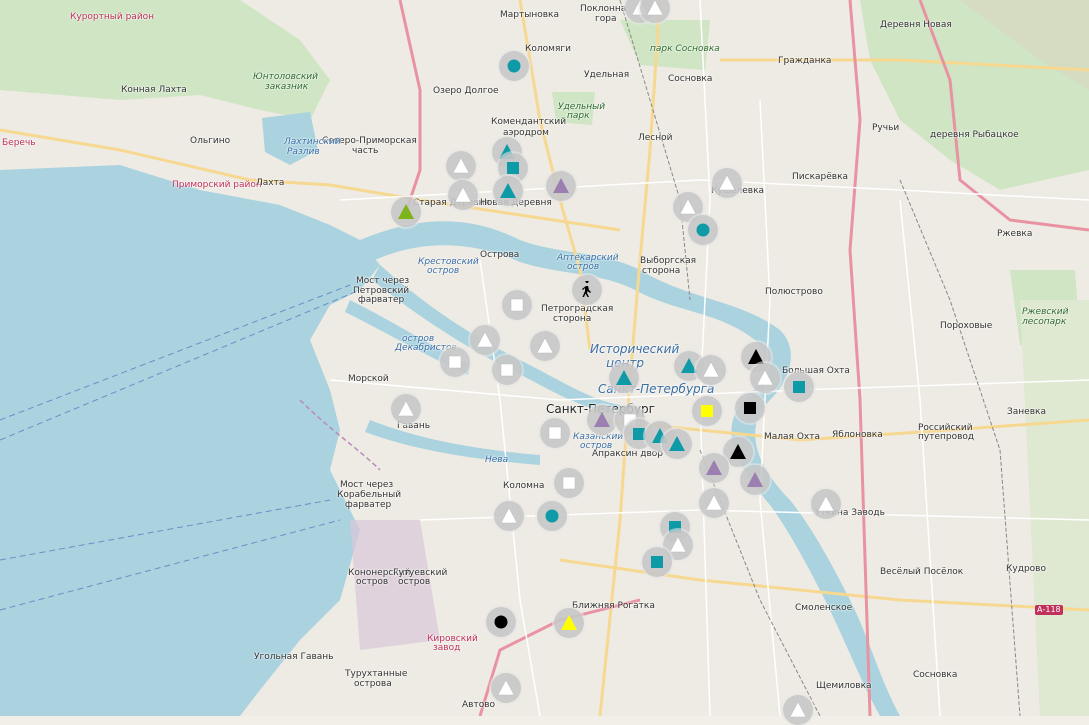  I want to click on place-label: Озеро Долгое, so click(466, 91).